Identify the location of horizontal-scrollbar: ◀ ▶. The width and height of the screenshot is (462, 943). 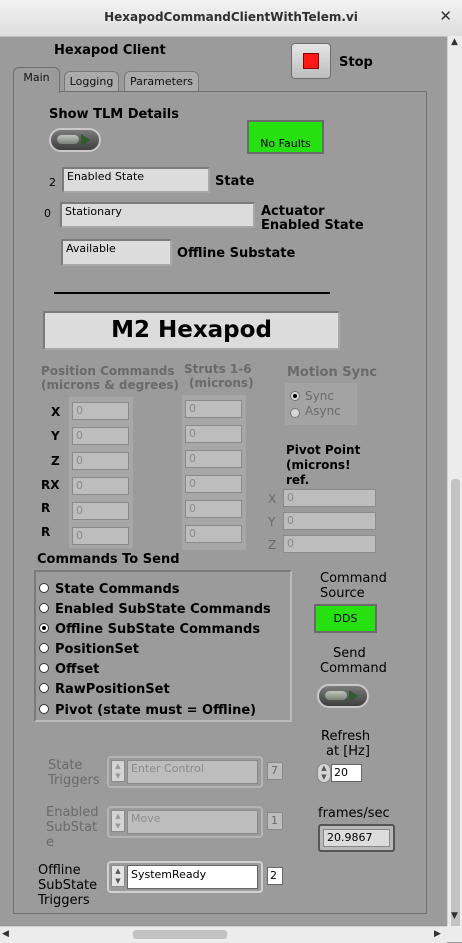
(223, 934).